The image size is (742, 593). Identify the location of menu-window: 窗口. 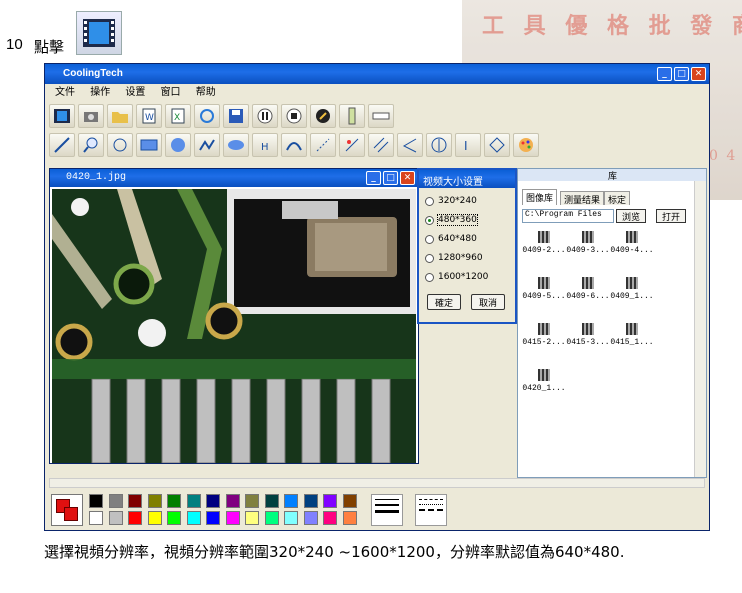
(171, 93).